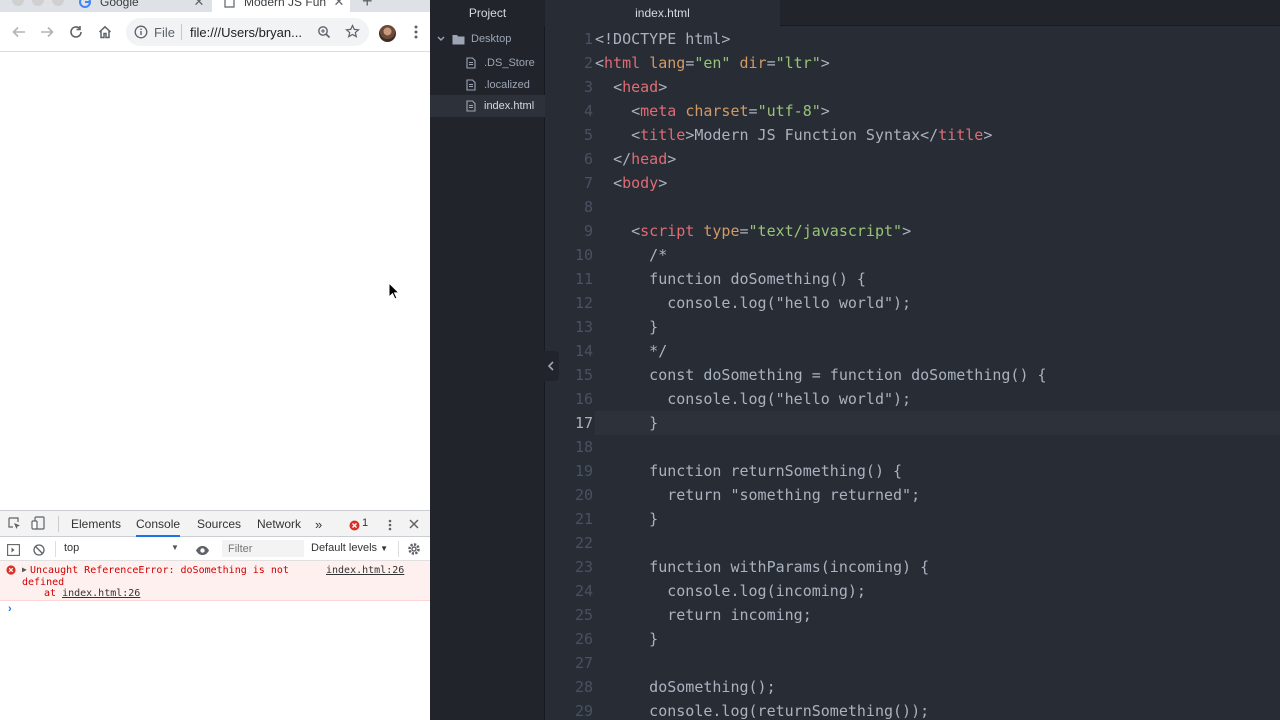 Image resolution: width=1280 pixels, height=720 pixels. I want to click on avatar, so click(387, 33).